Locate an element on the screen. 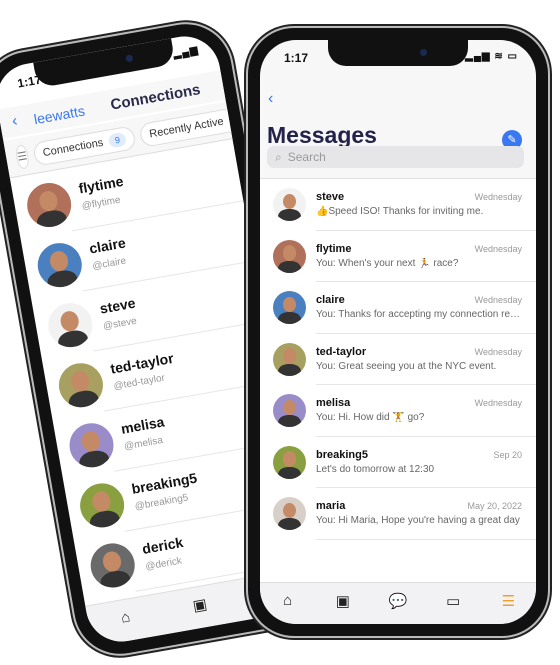 The image size is (560, 665). connection-handle: @breaking5 is located at coordinates (161, 502).